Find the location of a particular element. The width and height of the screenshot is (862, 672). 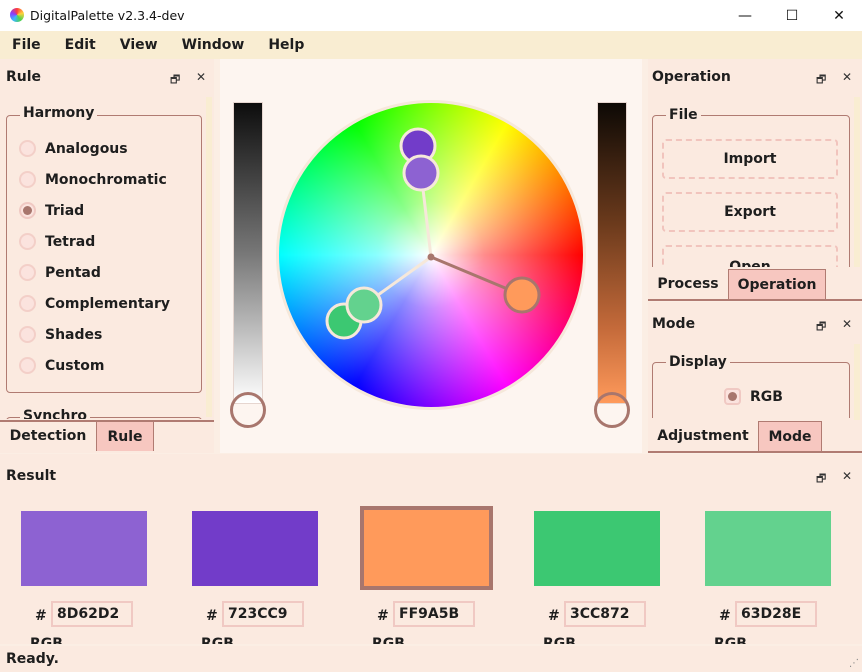

menu-view: View is located at coordinates (139, 45).